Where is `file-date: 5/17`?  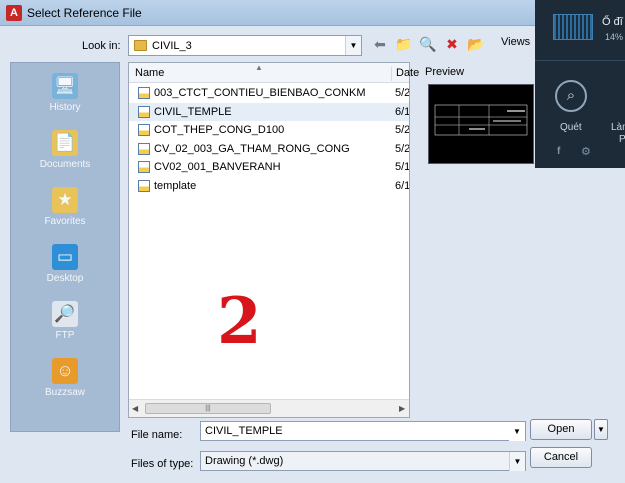
file-date: 5/17 is located at coordinates (402, 167).